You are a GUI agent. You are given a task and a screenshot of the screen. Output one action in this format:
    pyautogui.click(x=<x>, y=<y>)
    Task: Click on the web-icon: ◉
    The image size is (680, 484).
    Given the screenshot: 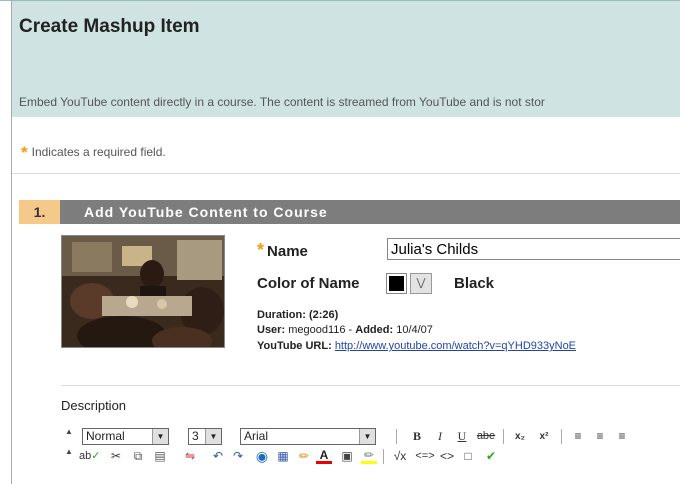 What is the action you would take?
    pyautogui.click(x=262, y=456)
    